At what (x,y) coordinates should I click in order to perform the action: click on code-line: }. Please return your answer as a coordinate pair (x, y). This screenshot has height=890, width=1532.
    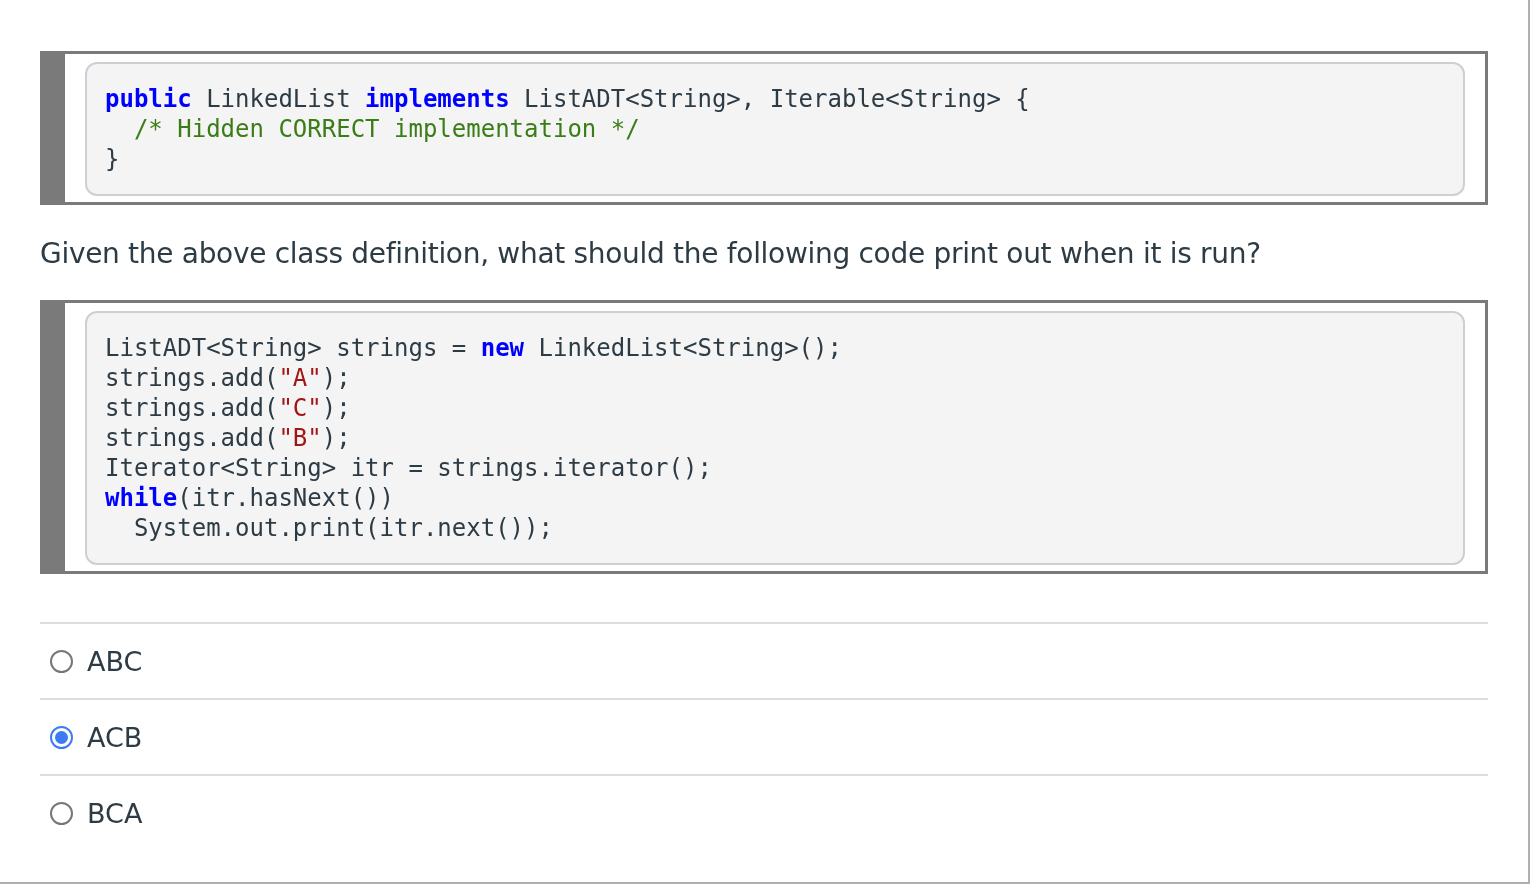
    Looking at the image, I should click on (113, 159).